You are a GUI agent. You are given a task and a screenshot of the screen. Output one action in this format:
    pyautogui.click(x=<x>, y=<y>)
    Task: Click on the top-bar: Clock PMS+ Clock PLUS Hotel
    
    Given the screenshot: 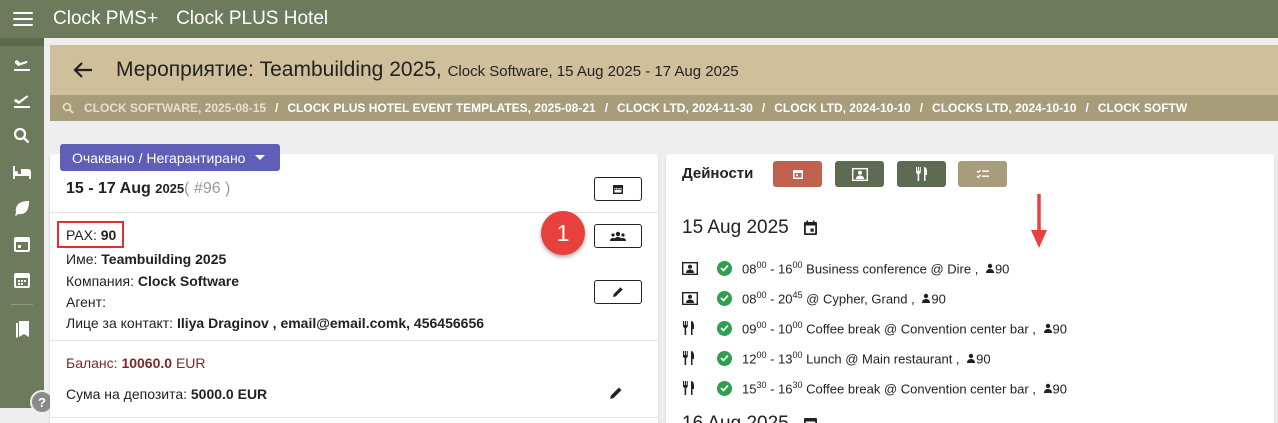 What is the action you would take?
    pyautogui.click(x=639, y=19)
    